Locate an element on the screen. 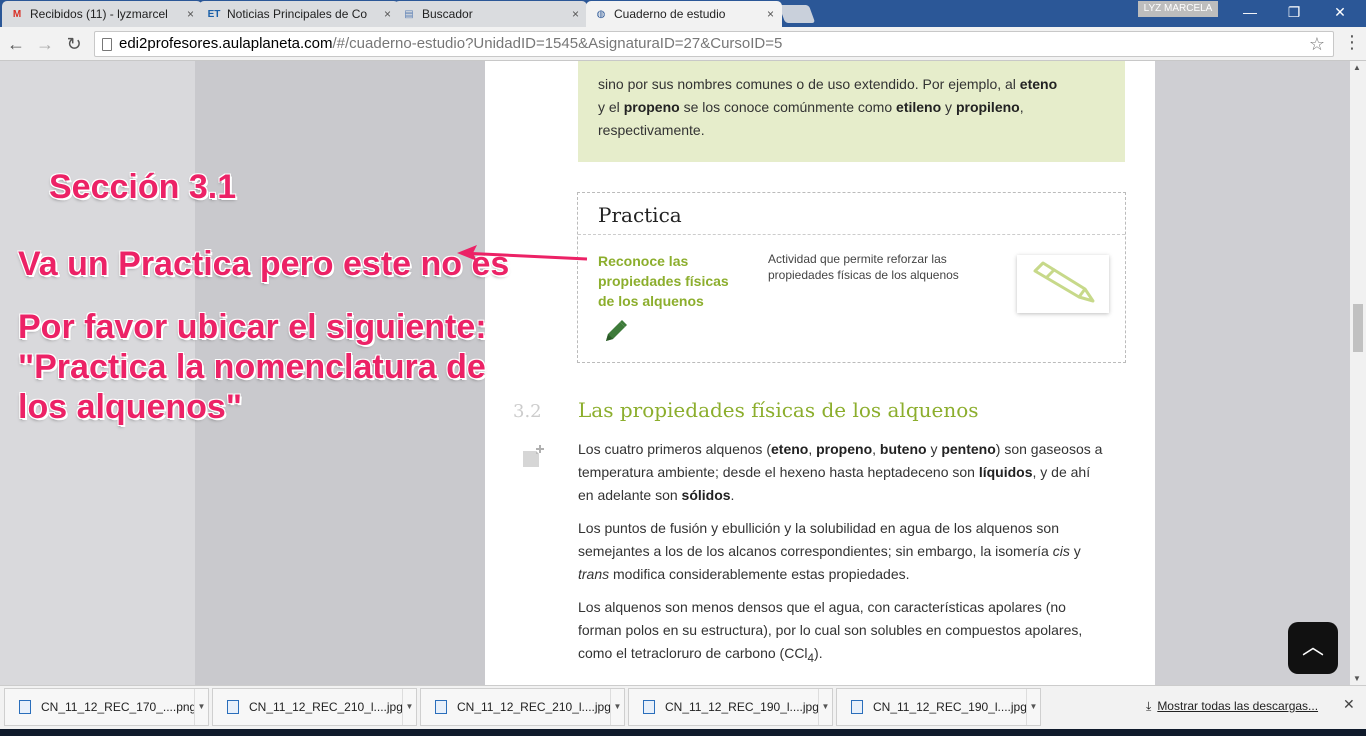 The image size is (1366, 736). bold-term: sólidos is located at coordinates (706, 495).